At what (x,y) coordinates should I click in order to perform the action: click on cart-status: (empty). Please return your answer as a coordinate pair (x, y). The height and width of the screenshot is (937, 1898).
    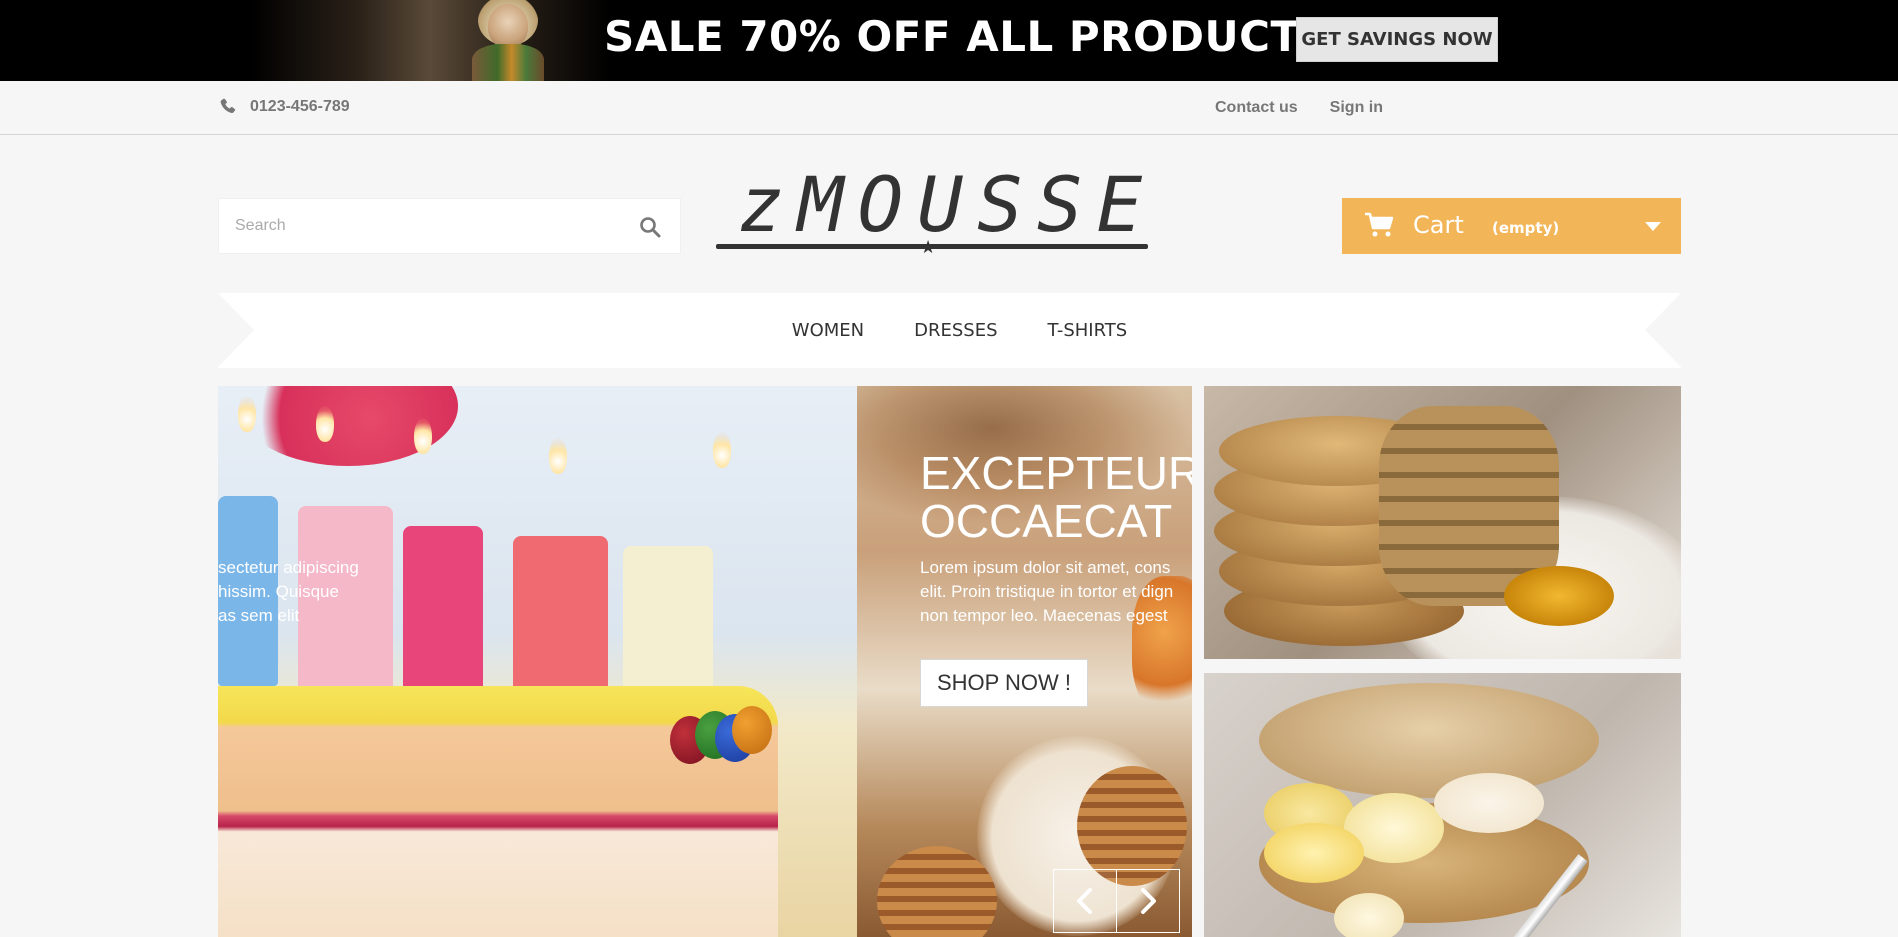
    Looking at the image, I should click on (1526, 228).